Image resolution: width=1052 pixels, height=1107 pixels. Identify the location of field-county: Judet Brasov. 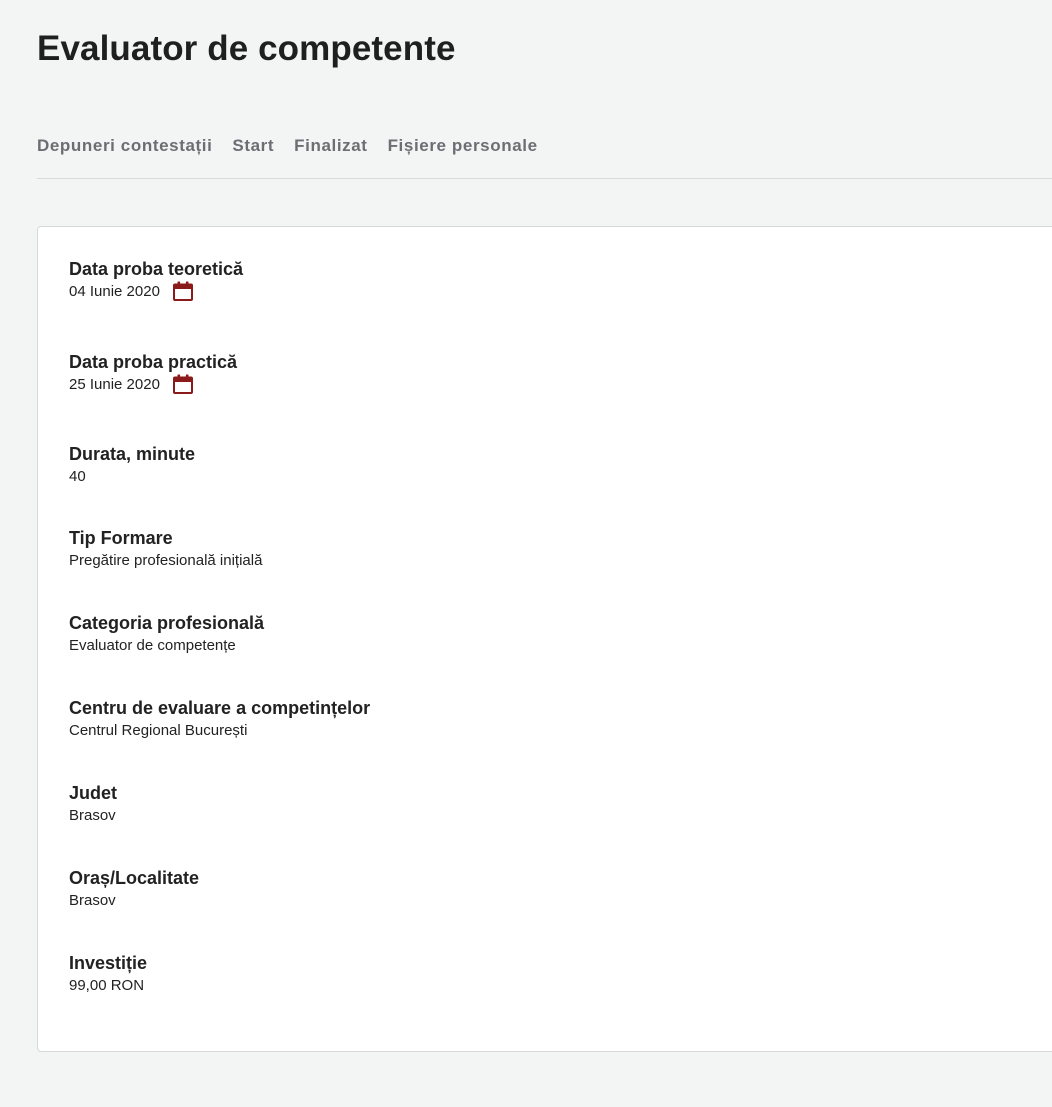
(93, 804).